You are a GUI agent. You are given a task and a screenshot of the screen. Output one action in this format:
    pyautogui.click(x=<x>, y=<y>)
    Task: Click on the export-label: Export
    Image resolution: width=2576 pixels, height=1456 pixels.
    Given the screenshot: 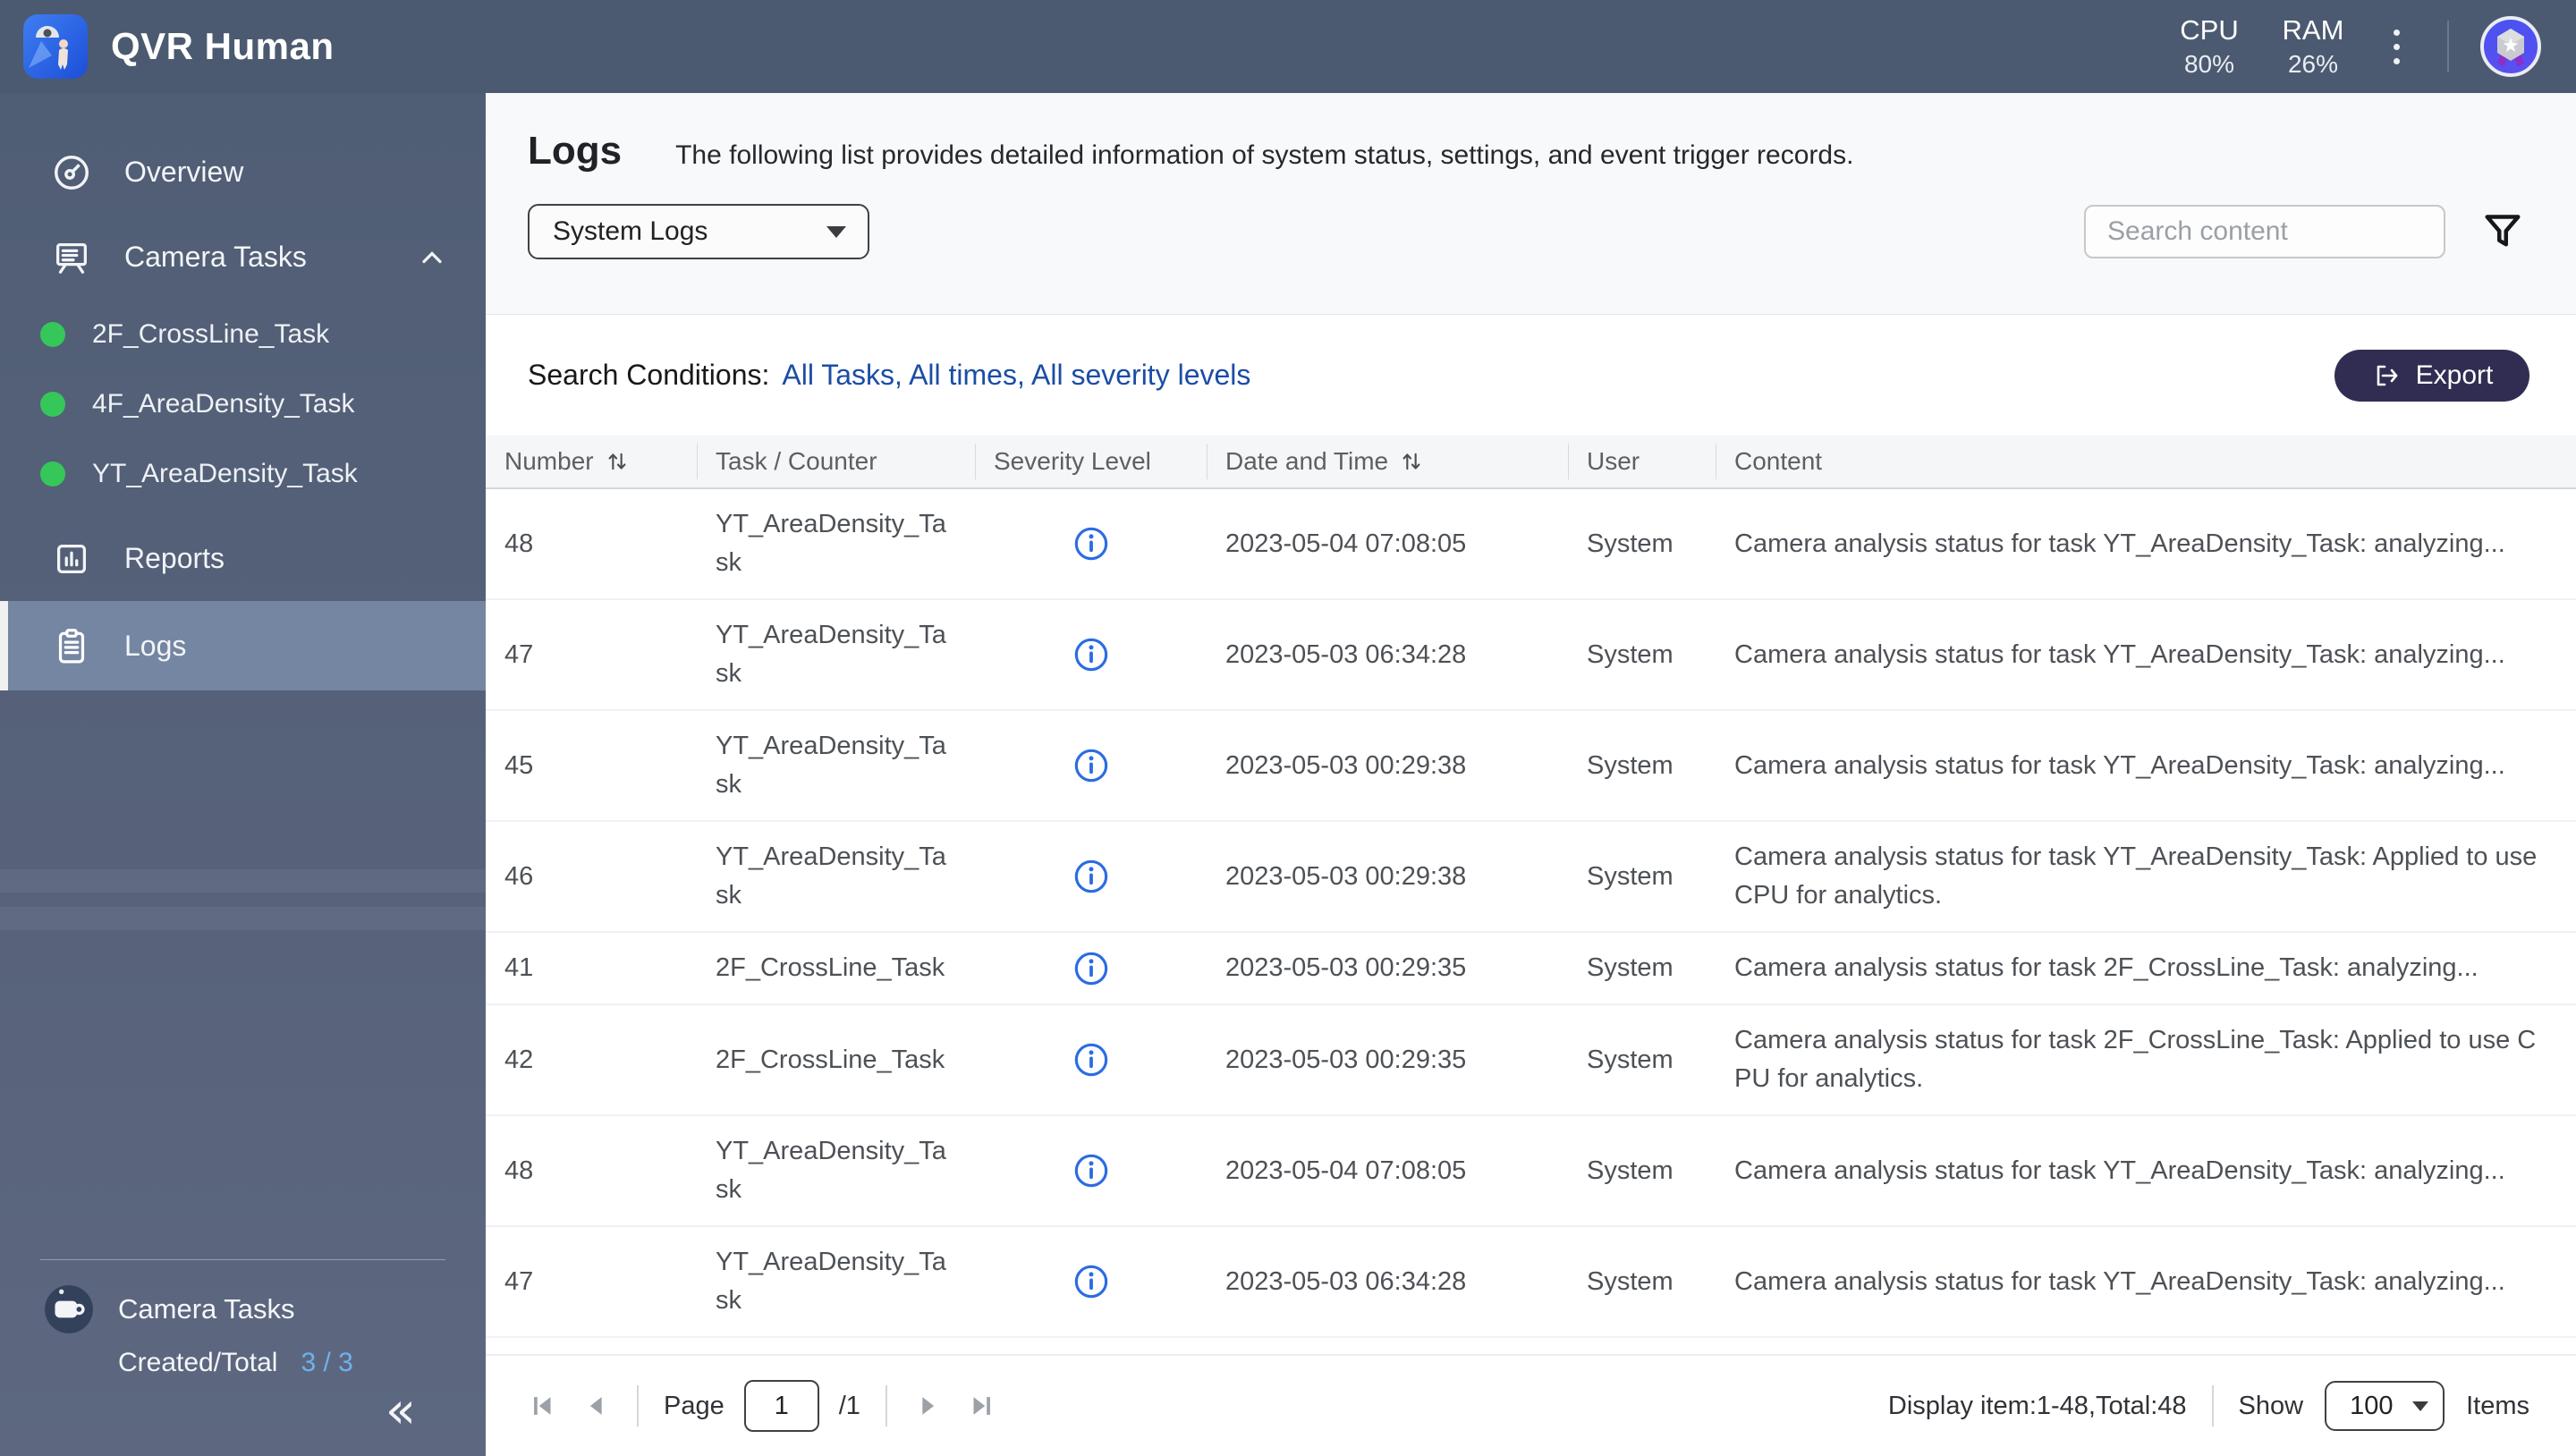 What is the action you would take?
    pyautogui.click(x=2454, y=375)
    